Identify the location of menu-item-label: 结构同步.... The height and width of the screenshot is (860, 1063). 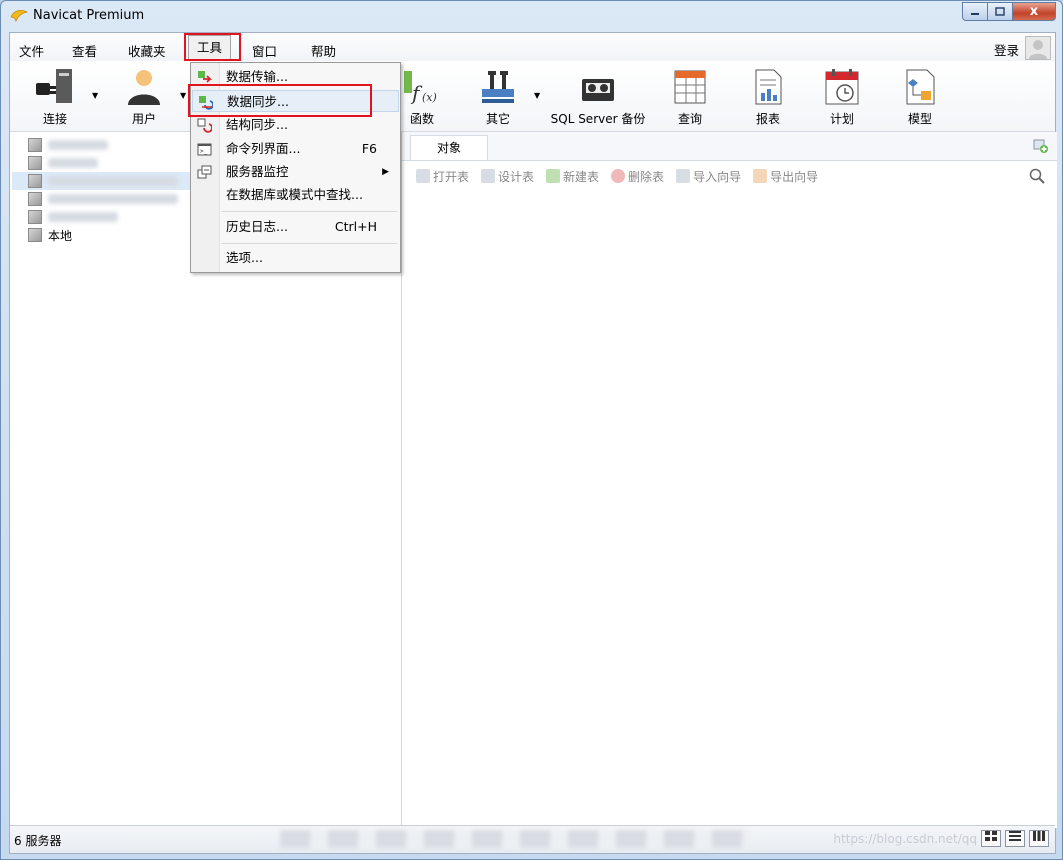
(257, 124).